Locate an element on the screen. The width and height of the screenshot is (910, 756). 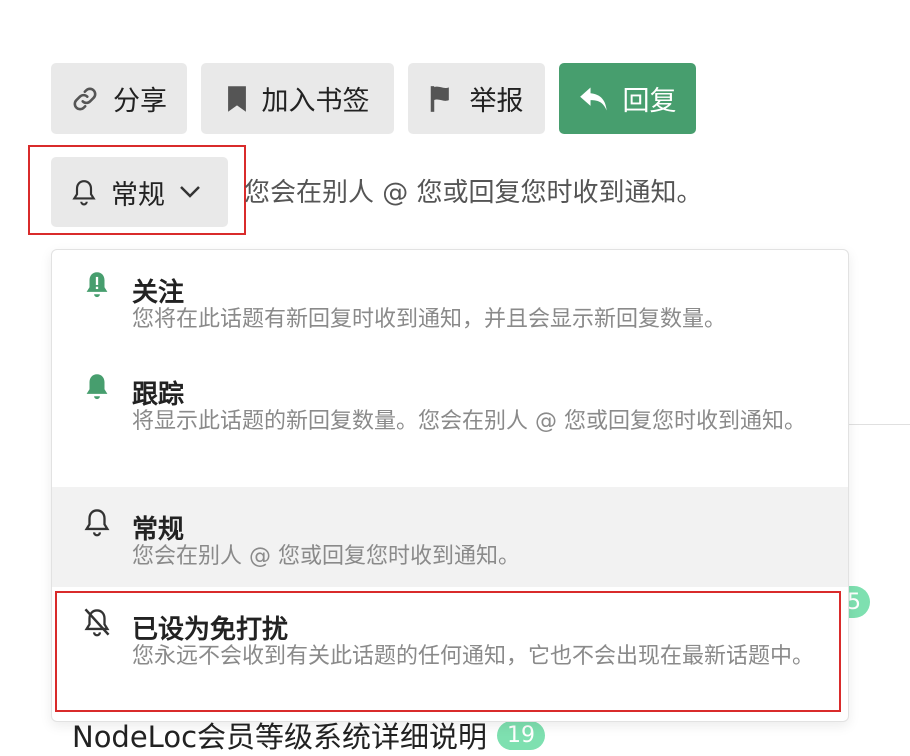
share-label: 分享 is located at coordinates (140, 101).